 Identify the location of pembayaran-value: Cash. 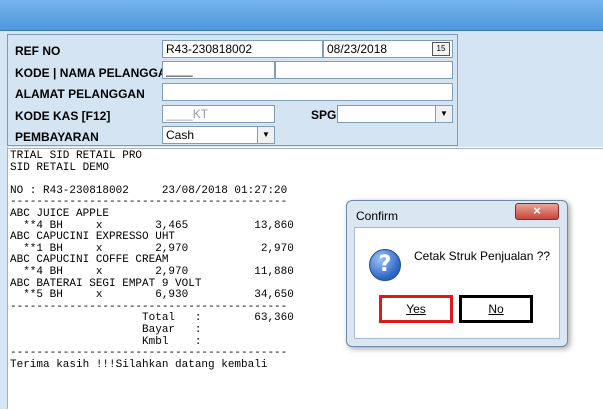
(180, 135).